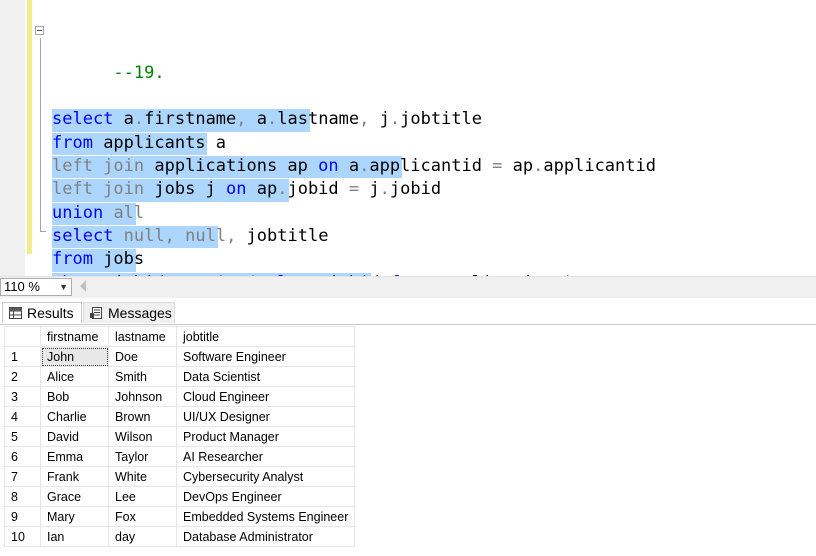 The width and height of the screenshot is (816, 556). Describe the element at coordinates (22, 536) in the screenshot. I see `row-number: 10` at that location.